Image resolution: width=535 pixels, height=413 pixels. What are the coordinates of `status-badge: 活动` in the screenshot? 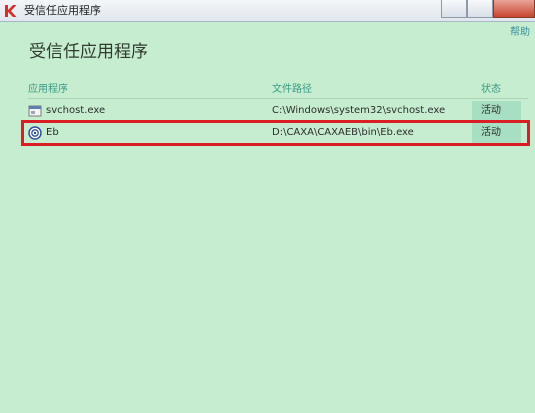 It's located at (496, 111).